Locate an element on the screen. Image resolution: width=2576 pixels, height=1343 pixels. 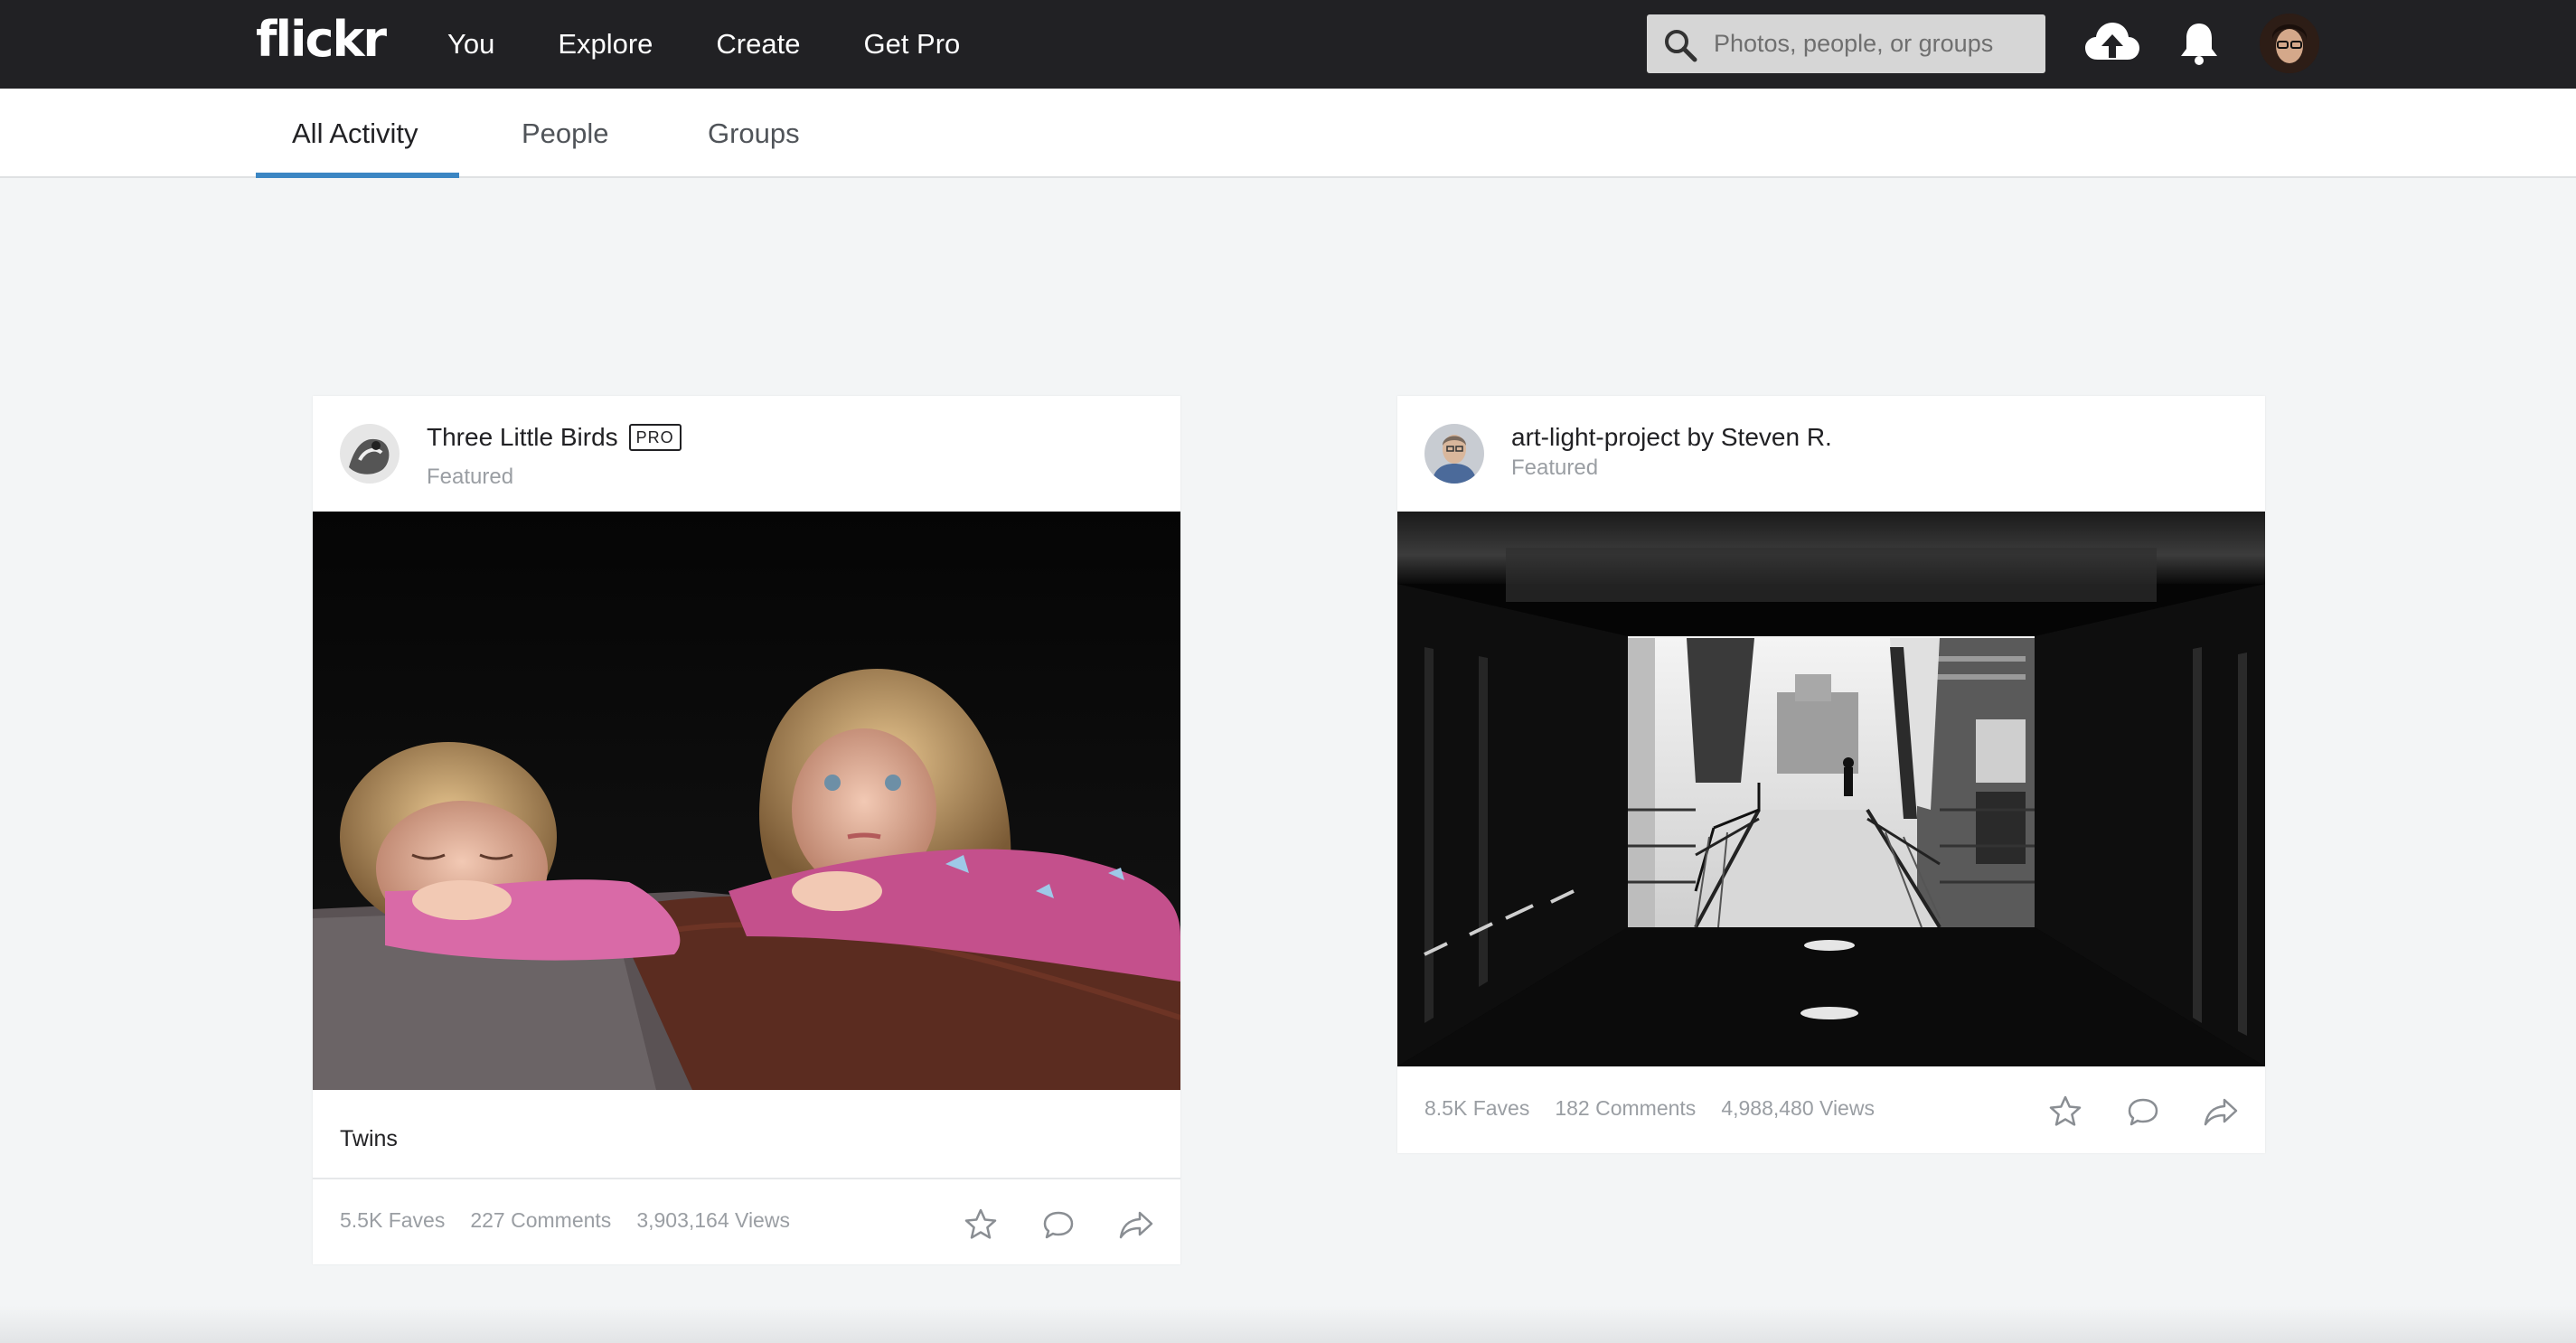
photo-twins is located at coordinates (747, 801).